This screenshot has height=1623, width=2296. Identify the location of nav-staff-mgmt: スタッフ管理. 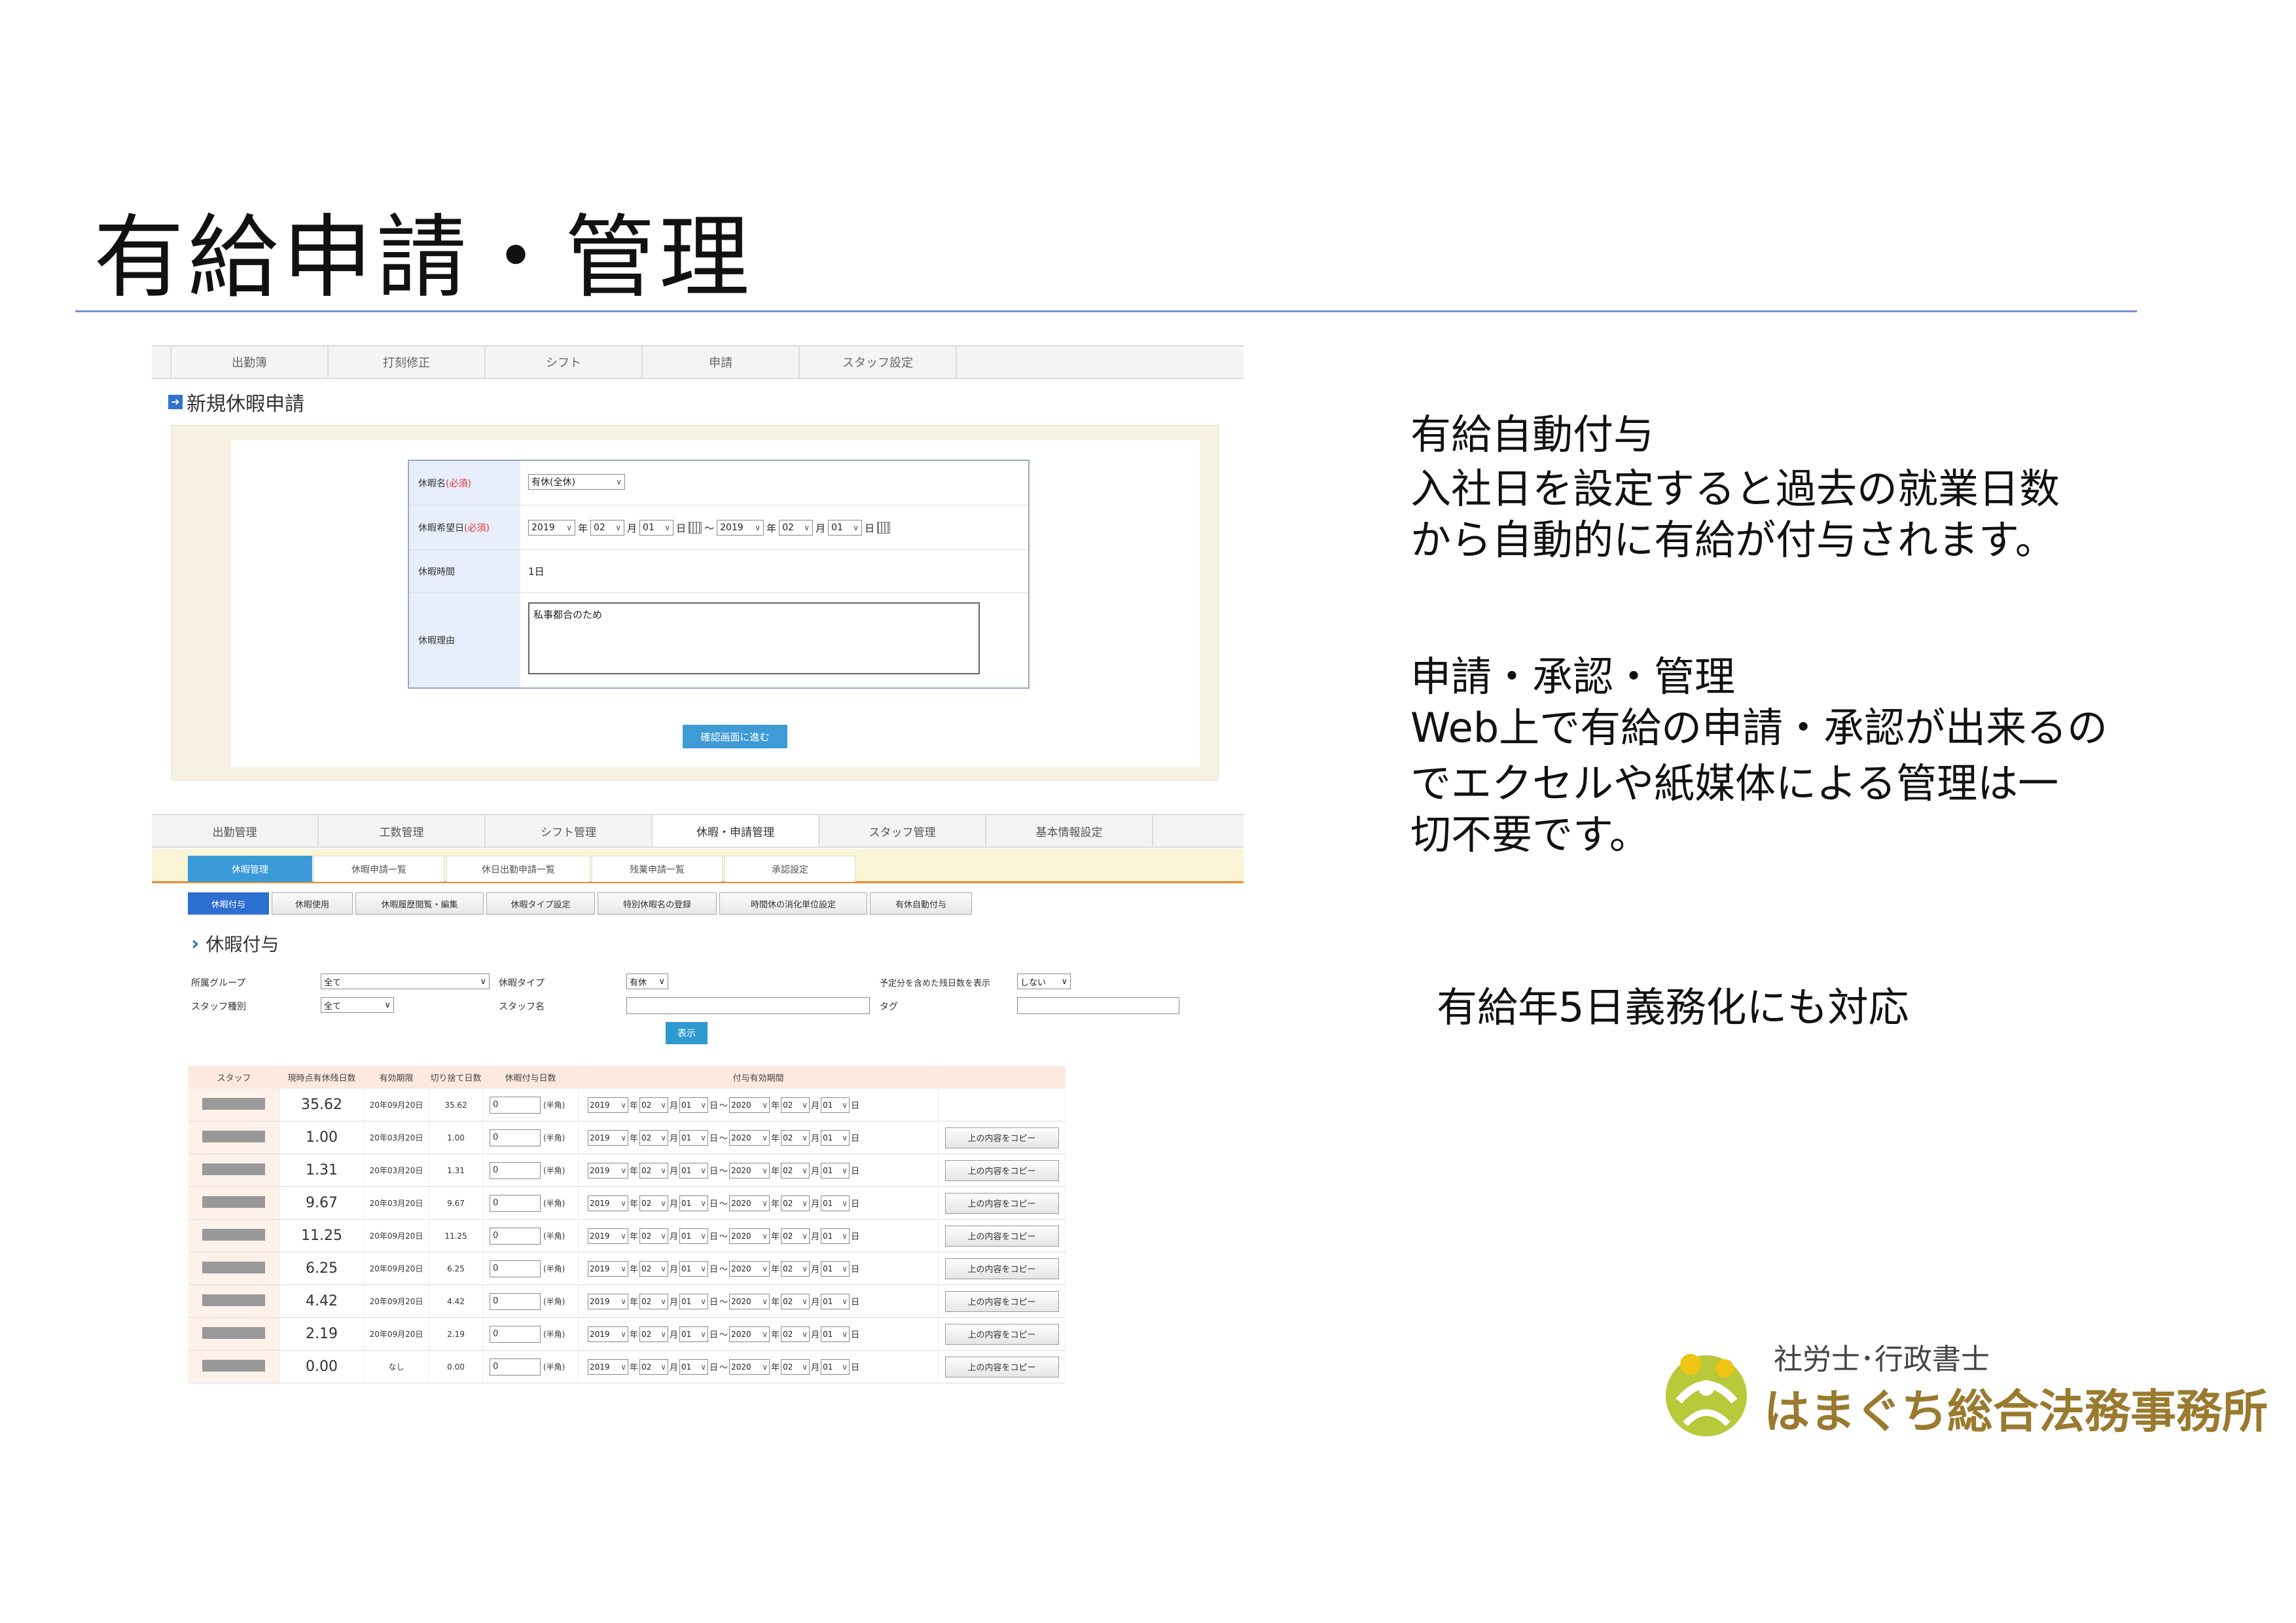
(902, 831).